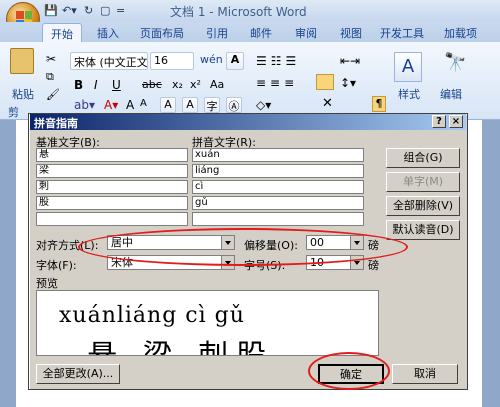 The width and height of the screenshot is (500, 407). What do you see at coordinates (13, 112) in the screenshot?
I see `clipboard-group-label: 剪` at bounding box center [13, 112].